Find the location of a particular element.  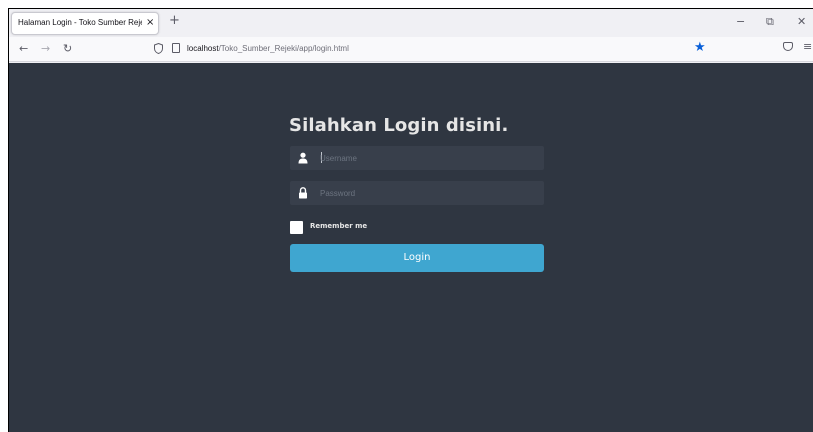

remember-me-checkbox is located at coordinates (296, 227).